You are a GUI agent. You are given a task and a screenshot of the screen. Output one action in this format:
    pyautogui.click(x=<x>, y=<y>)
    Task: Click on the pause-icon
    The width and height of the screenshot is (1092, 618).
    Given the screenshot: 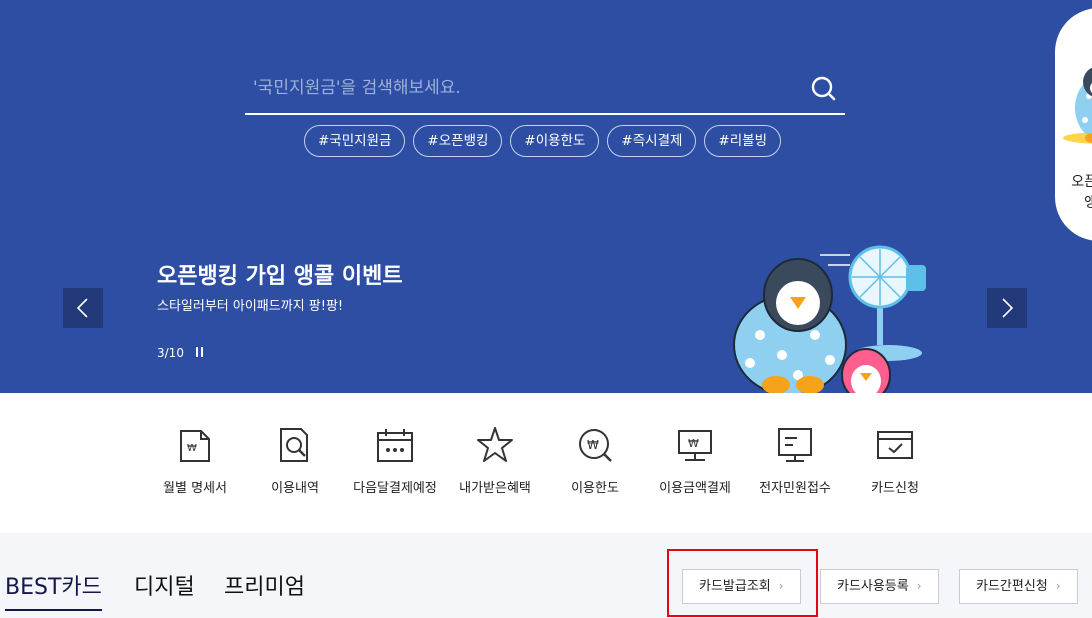 What is the action you would take?
    pyautogui.click(x=201, y=352)
    